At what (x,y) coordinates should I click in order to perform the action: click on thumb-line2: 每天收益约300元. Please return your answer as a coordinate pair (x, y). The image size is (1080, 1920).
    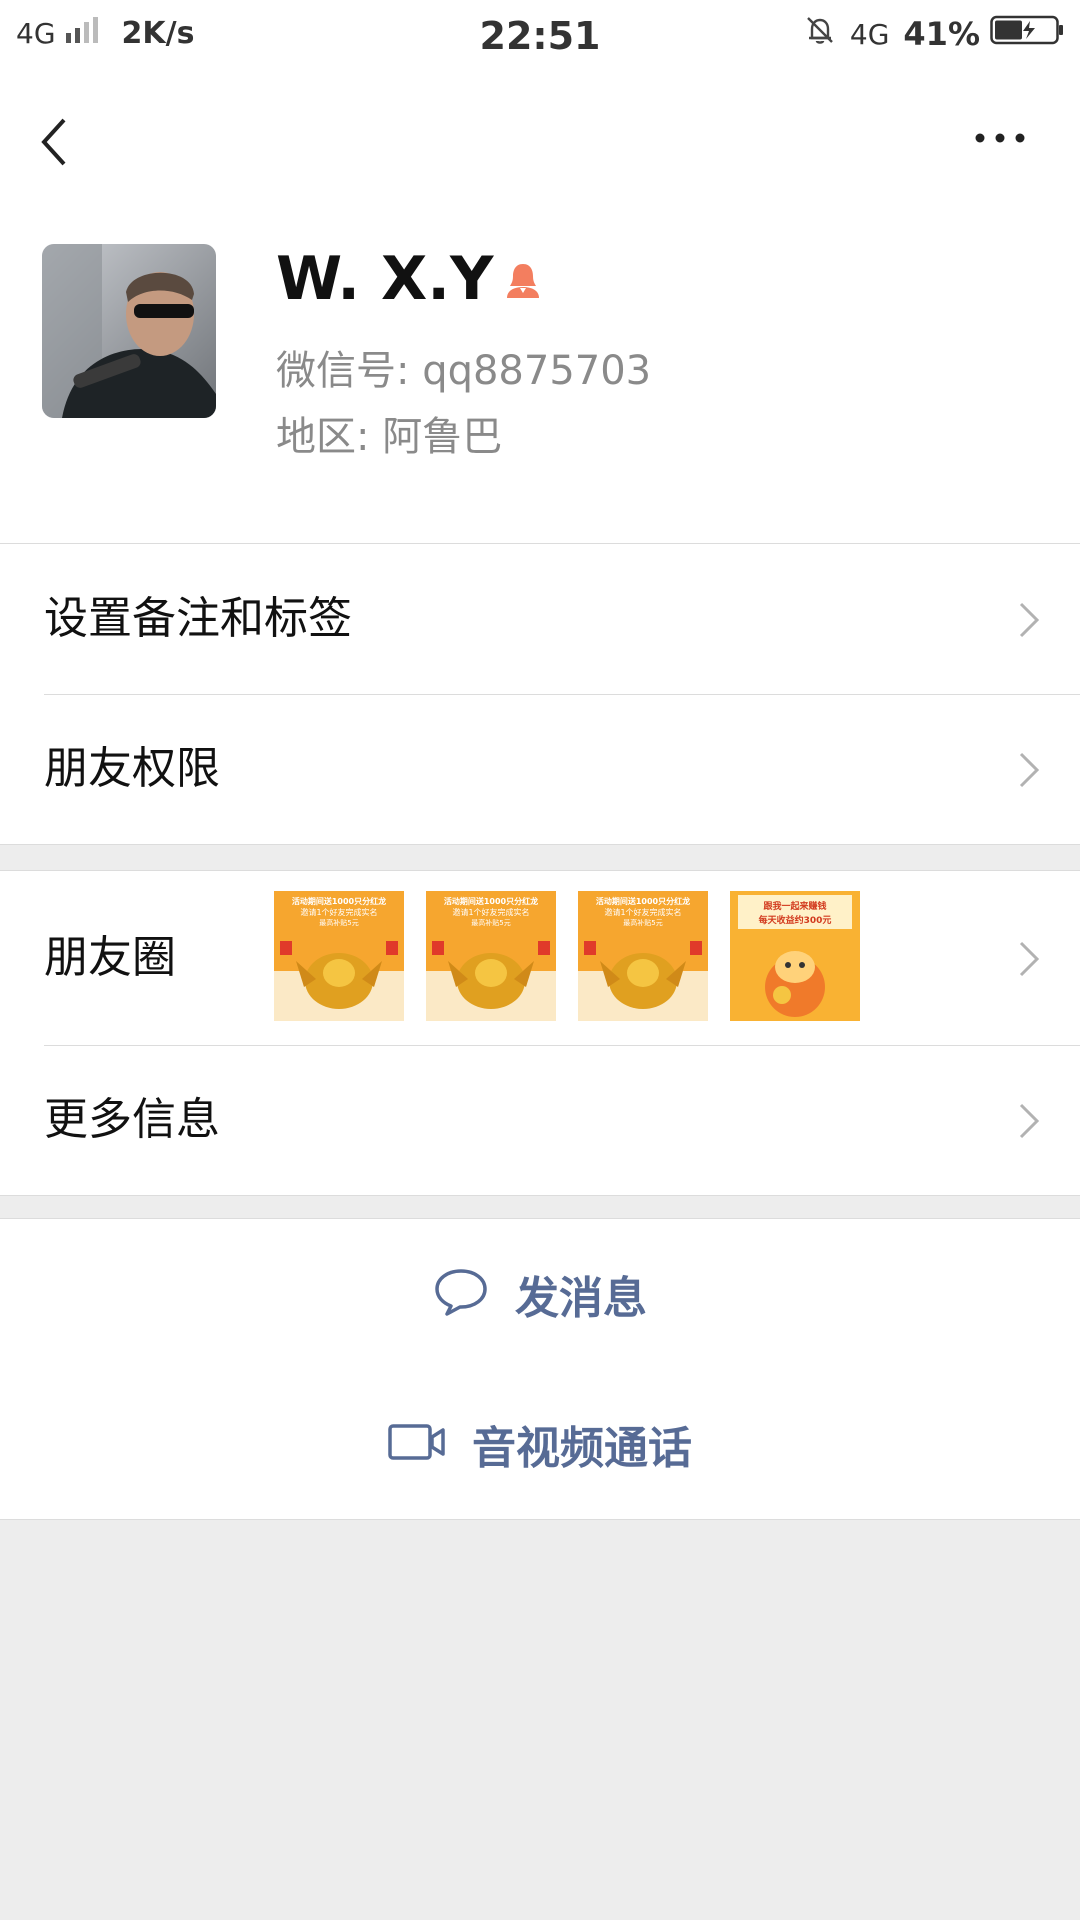
    Looking at the image, I should click on (795, 920).